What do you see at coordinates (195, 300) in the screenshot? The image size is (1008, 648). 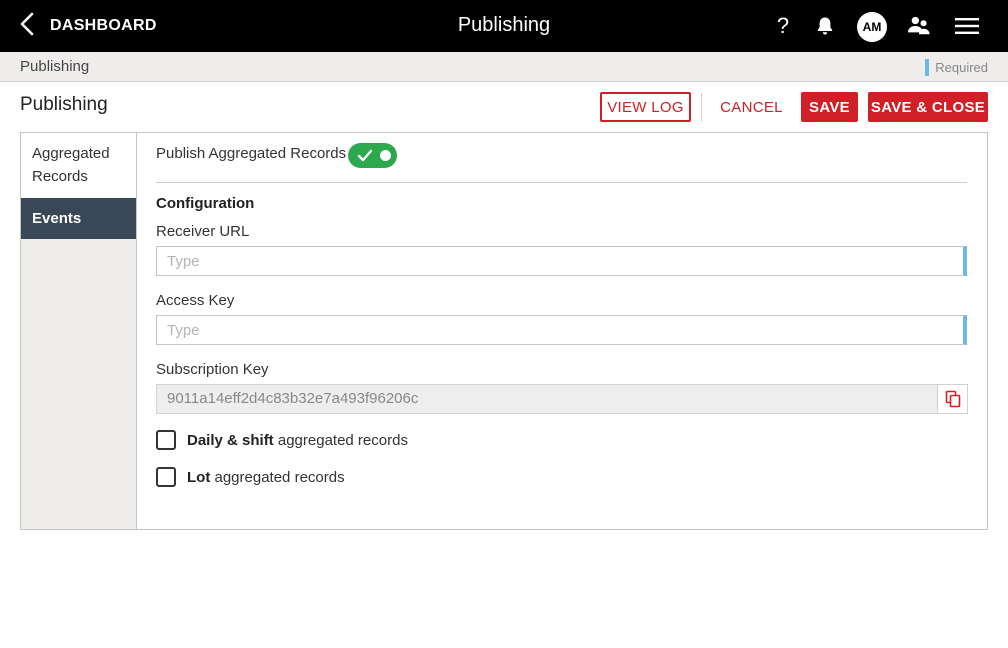 I see `access-key-label: Access Key` at bounding box center [195, 300].